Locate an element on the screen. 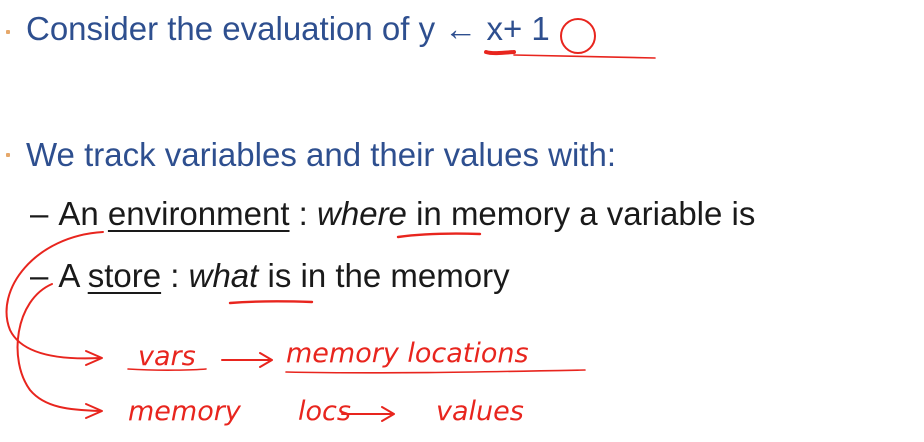 Image resolution: width=924 pixels, height=442 pixels. ink-underline-assignment is located at coordinates (584, 56).